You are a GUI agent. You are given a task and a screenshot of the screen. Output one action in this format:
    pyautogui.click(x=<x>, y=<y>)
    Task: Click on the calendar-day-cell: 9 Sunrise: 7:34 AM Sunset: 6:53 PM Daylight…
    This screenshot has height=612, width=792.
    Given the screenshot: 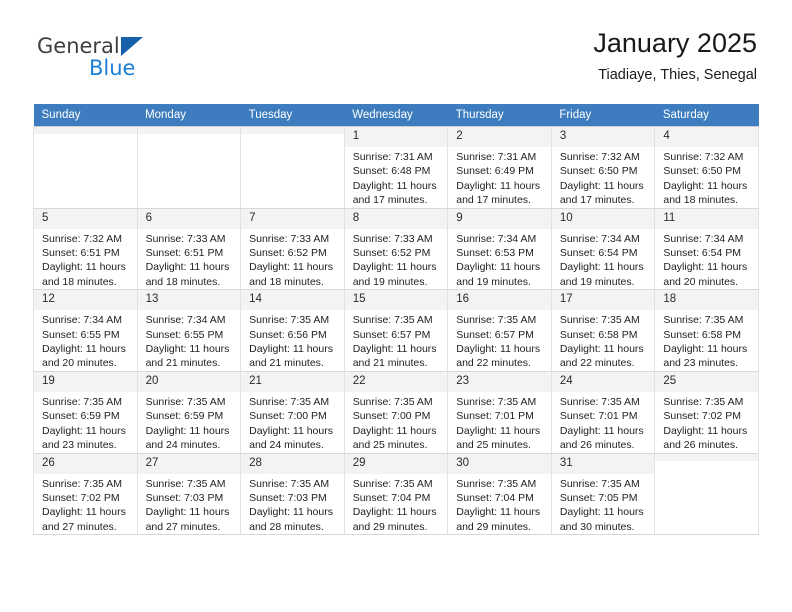 What is the action you would take?
    pyautogui.click(x=499, y=249)
    